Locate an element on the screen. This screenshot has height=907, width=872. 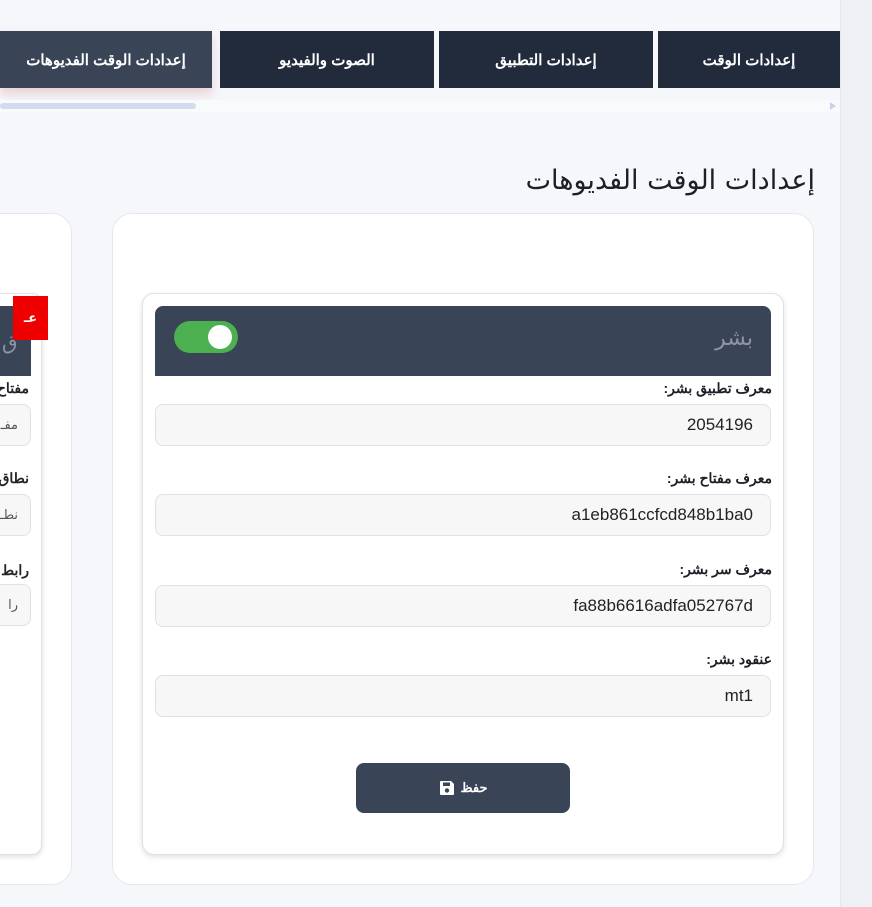
provider-header: بشر is located at coordinates (463, 341).